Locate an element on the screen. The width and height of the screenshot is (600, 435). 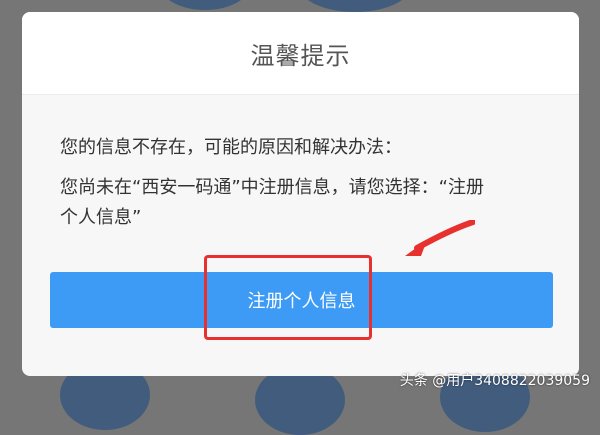
dialog-title: 温馨提示 is located at coordinates (300, 55).